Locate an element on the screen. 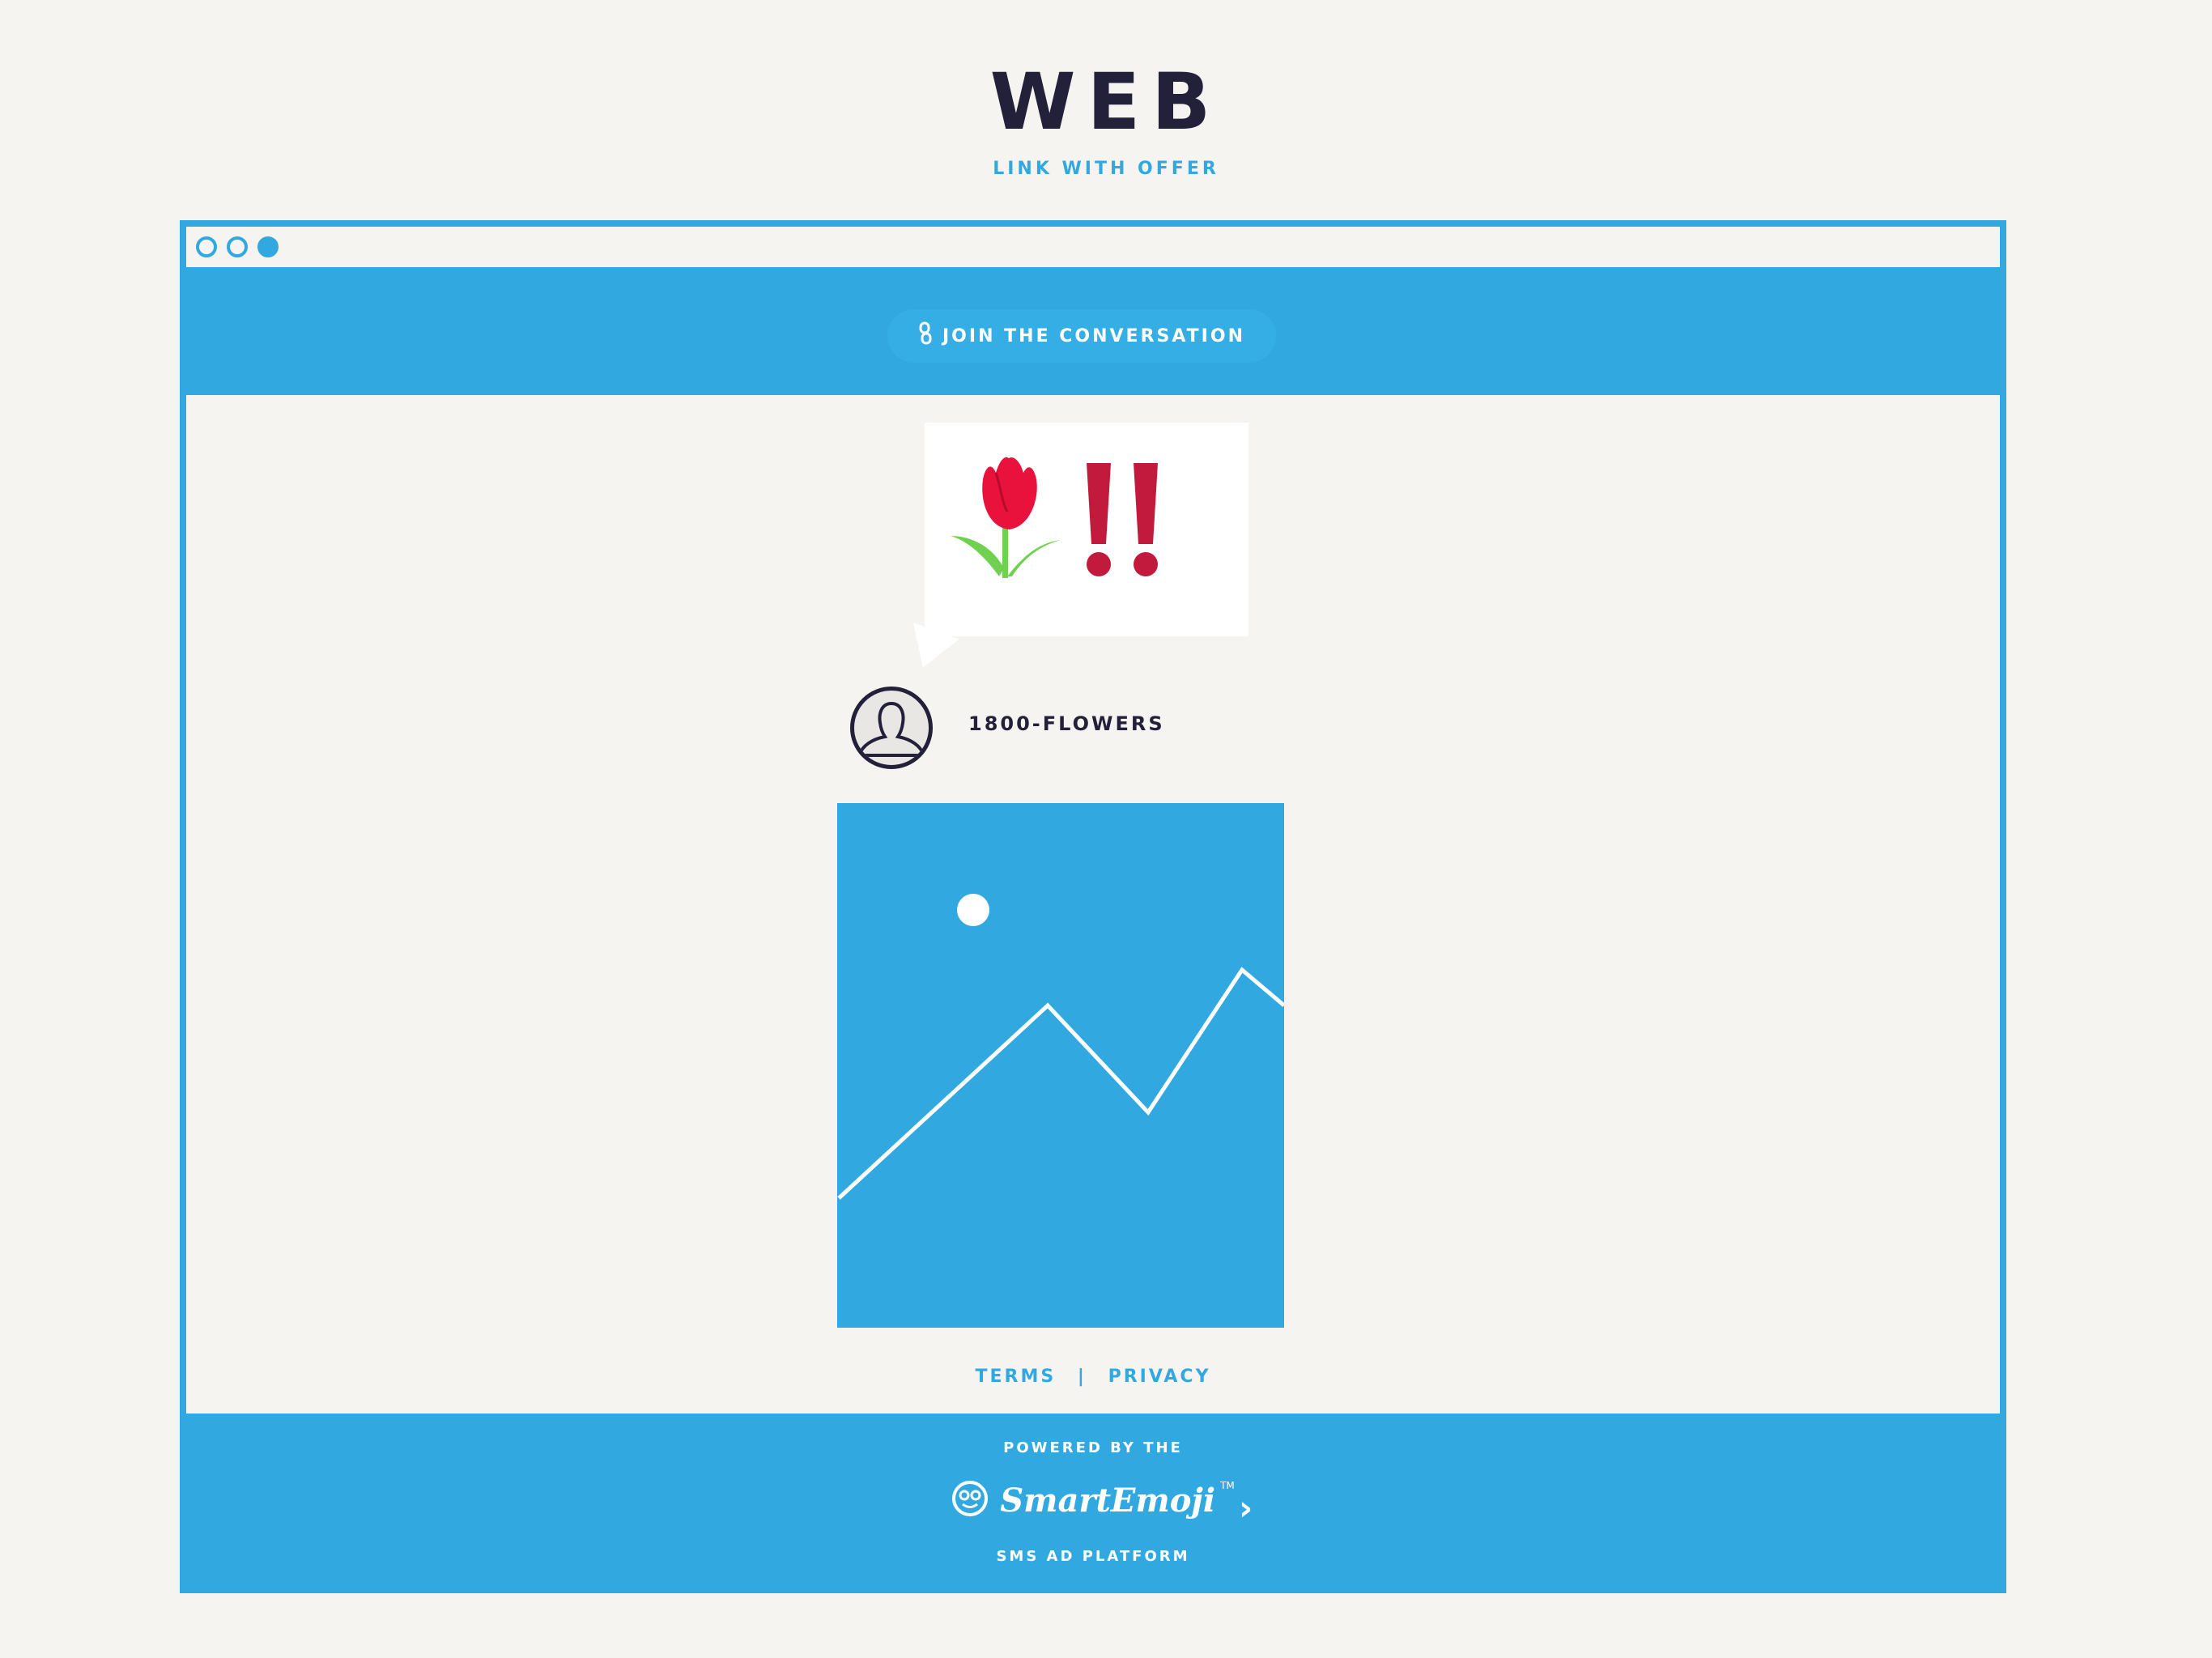 Image resolution: width=2212 pixels, height=1658 pixels. footer-links: TERMS | PRIVACY is located at coordinates (1093, 1377).